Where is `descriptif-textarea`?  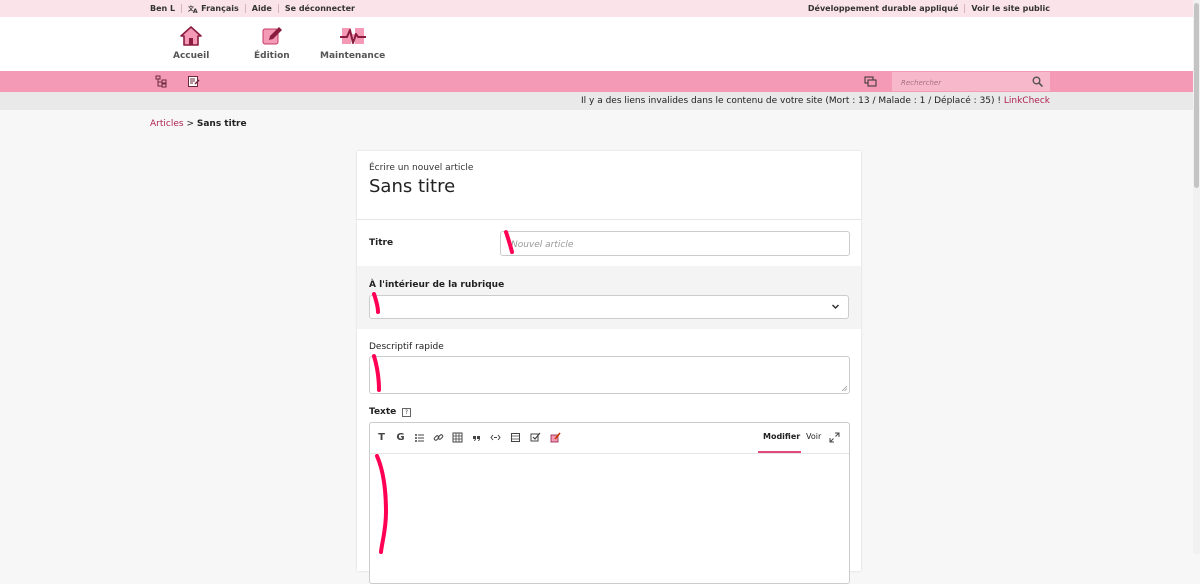 descriptif-textarea is located at coordinates (609, 375).